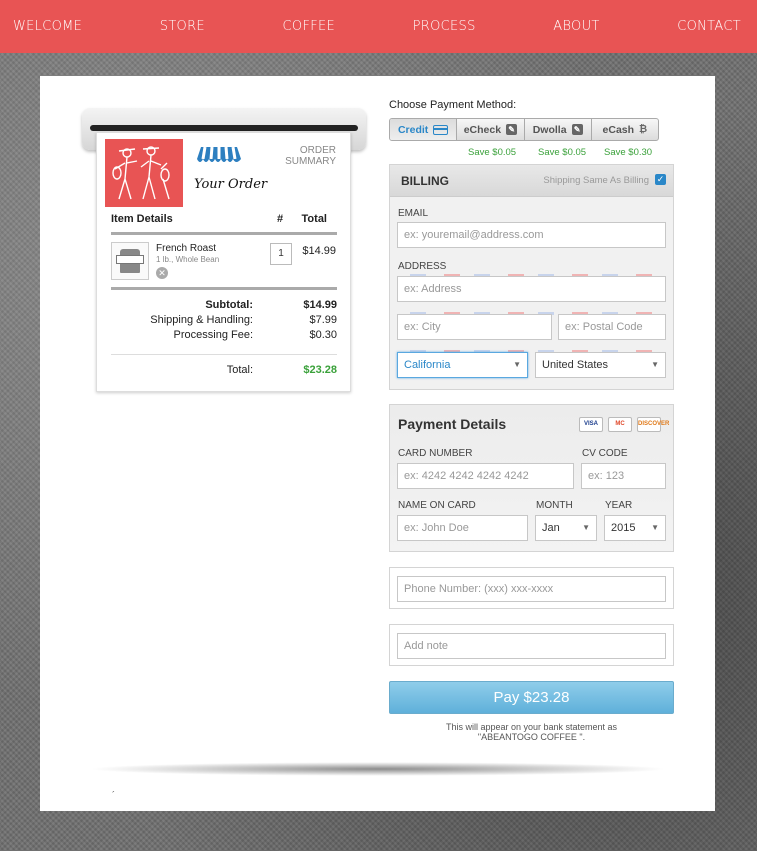  Describe the element at coordinates (317, 150) in the screenshot. I see `order-summary-line1: ORDER` at that location.